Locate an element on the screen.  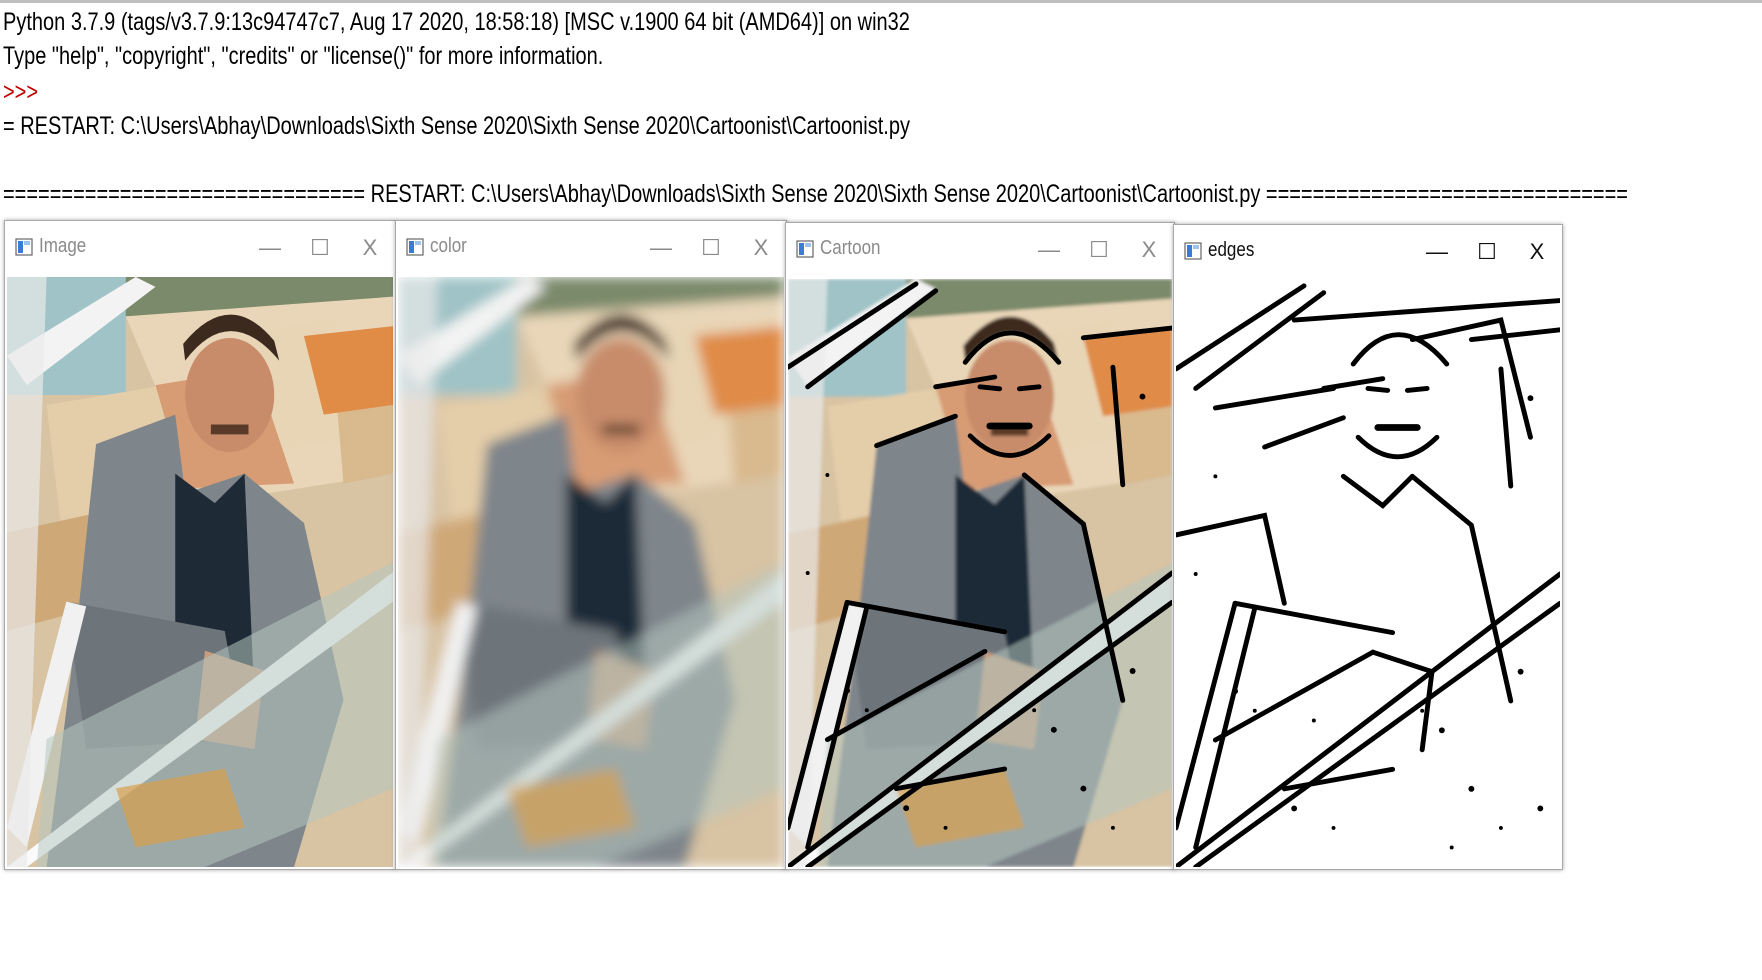
window-color: color — ☐ X is located at coordinates (591, 545).